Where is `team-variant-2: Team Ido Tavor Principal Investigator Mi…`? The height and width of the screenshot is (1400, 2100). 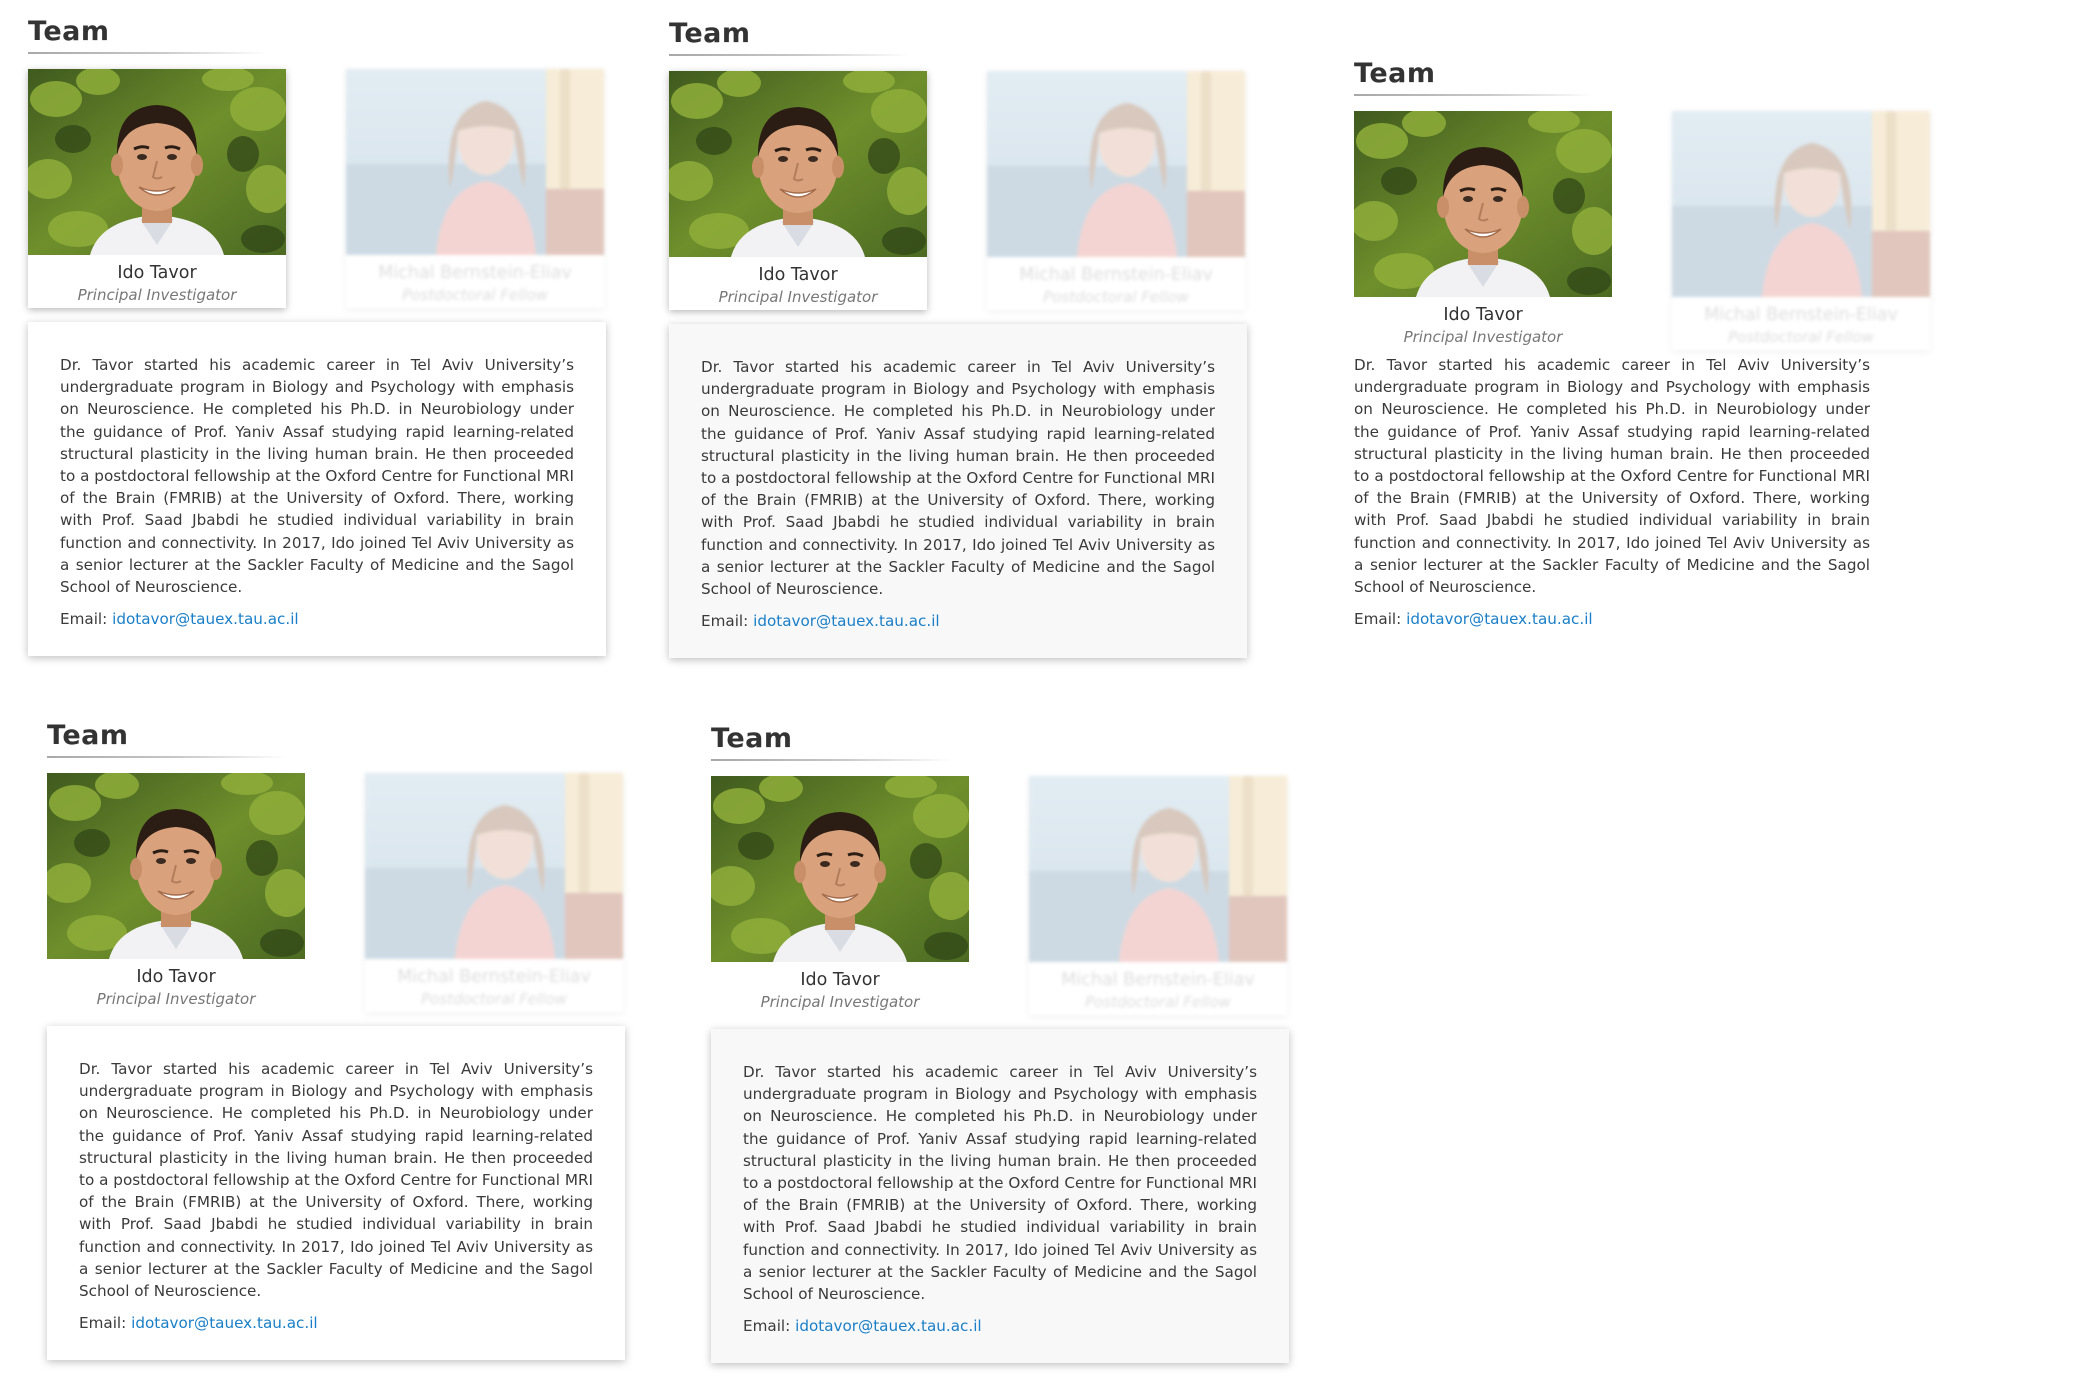 team-variant-2: Team Ido Tavor Principal Investigator Mi… is located at coordinates (969, 358).